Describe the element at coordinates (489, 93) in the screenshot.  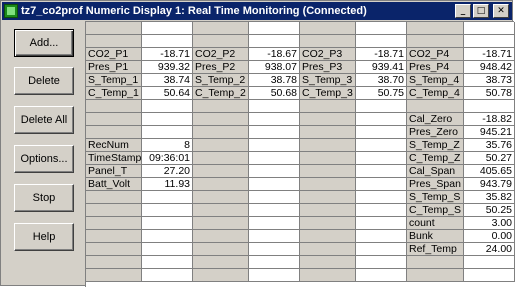
I see `field-value: 50.78` at that location.